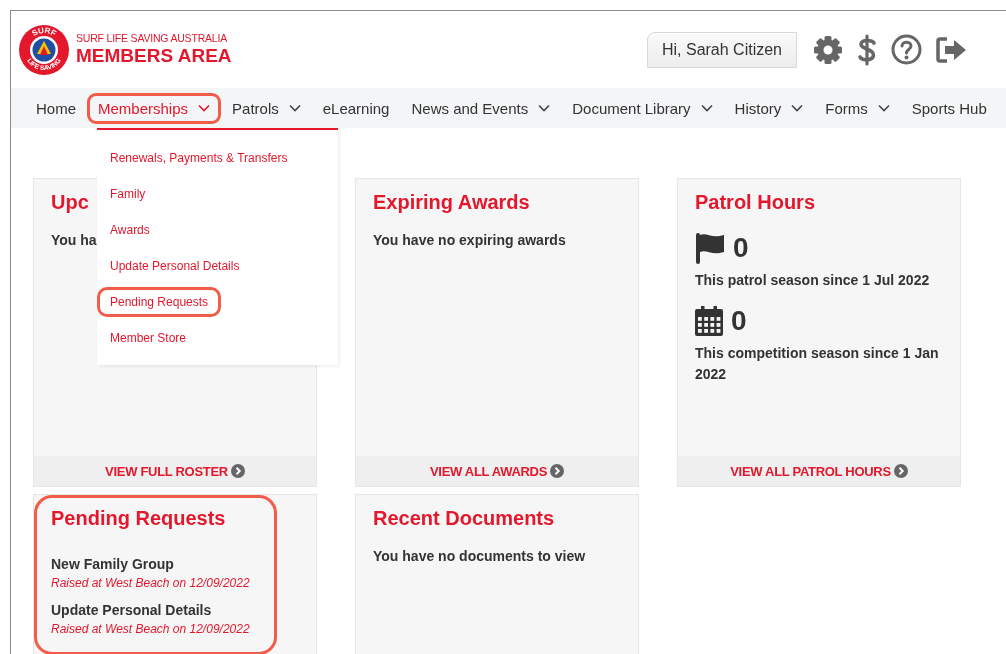 The height and width of the screenshot is (654, 1006). Describe the element at coordinates (451, 202) in the screenshot. I see `card-title: Expiring Awards` at that location.